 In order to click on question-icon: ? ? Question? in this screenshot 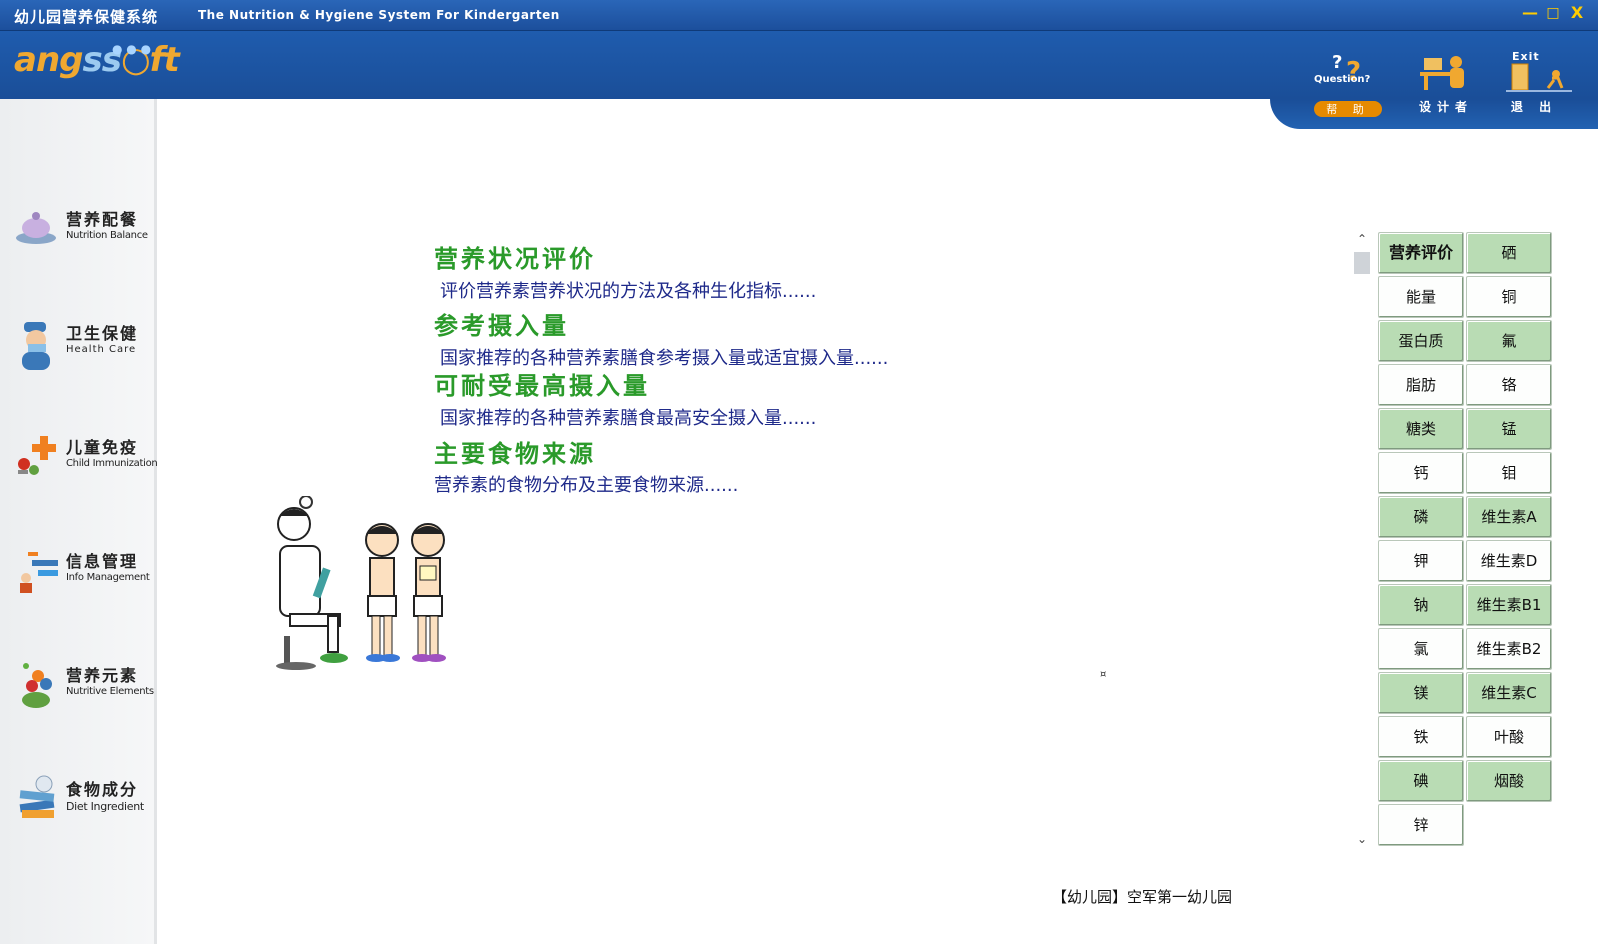, I will do `click(1346, 74)`.